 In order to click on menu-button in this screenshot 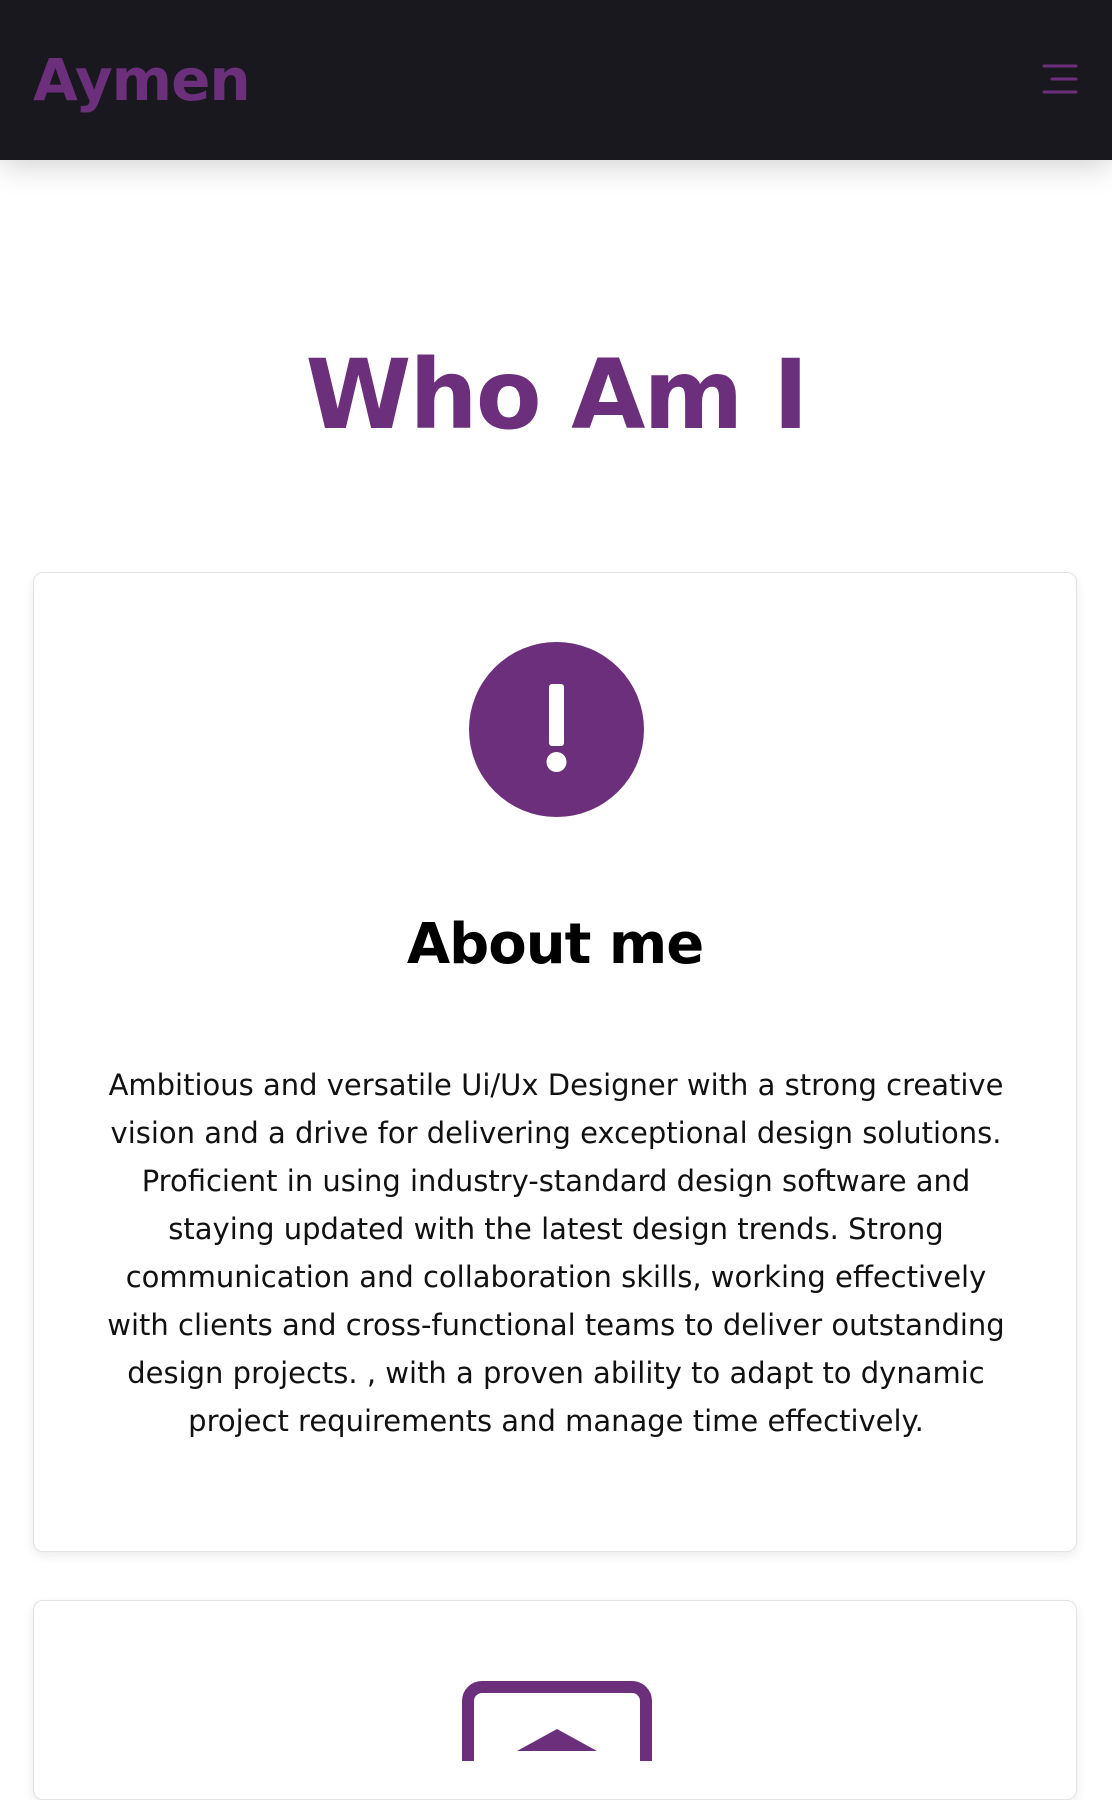, I will do `click(1060, 82)`.